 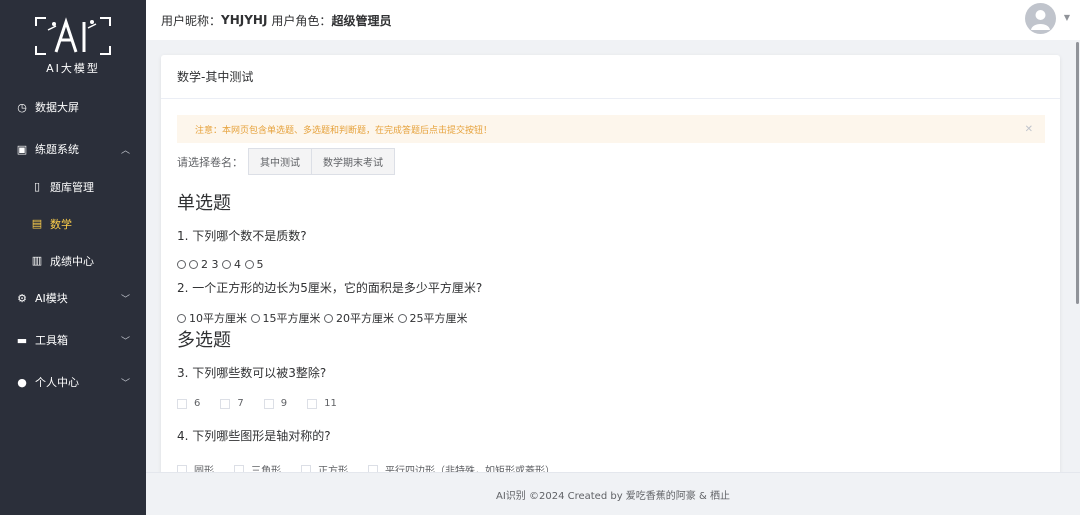 I want to click on option-label: 3, so click(x=215, y=264).